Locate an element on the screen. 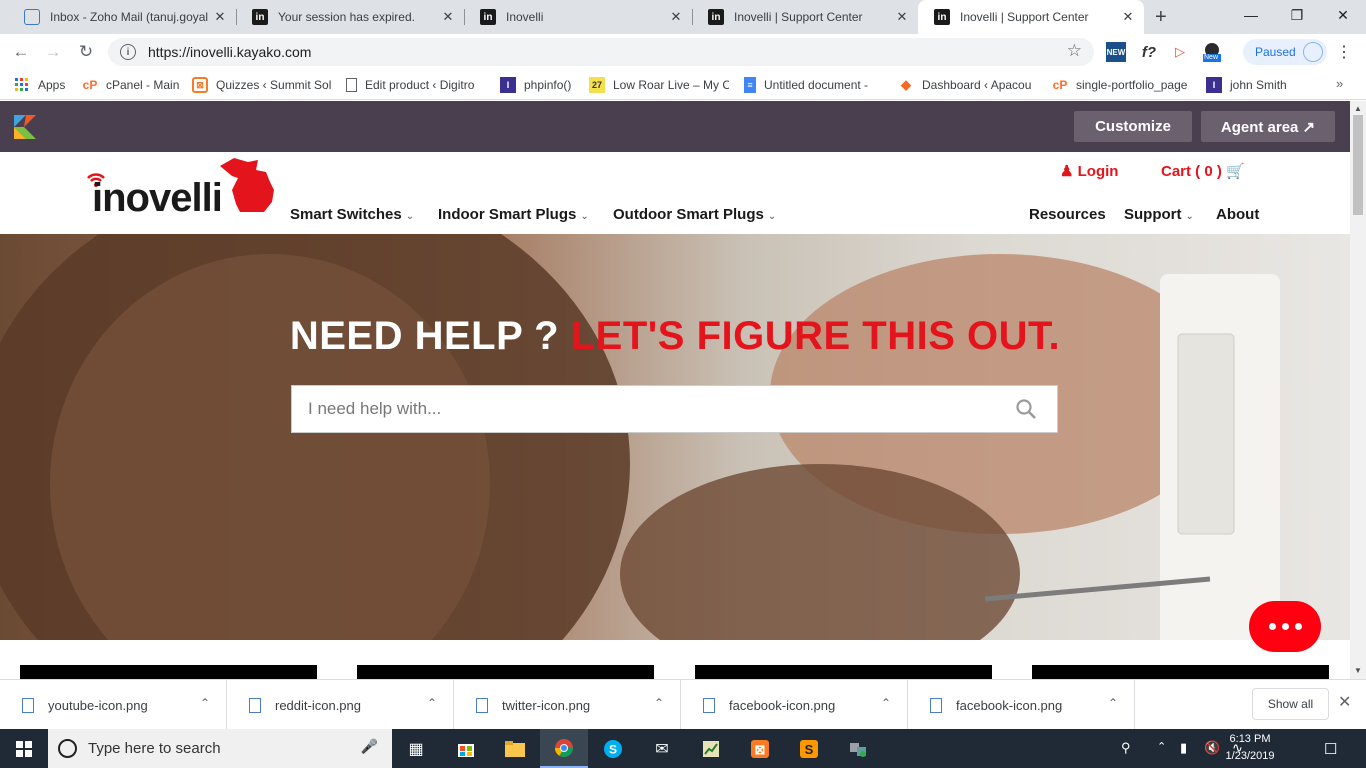 The image size is (1366, 768). tab-support-center: in Inovelli | Support Center ✕ is located at coordinates (805, 17).